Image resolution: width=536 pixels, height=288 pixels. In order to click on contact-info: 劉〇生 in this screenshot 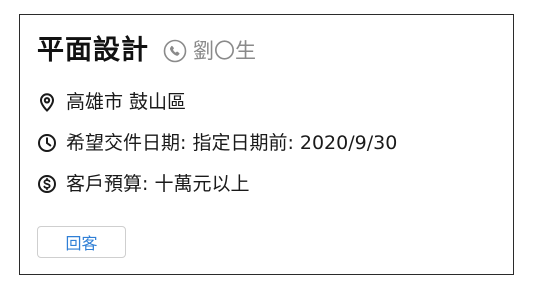, I will do `click(209, 51)`.